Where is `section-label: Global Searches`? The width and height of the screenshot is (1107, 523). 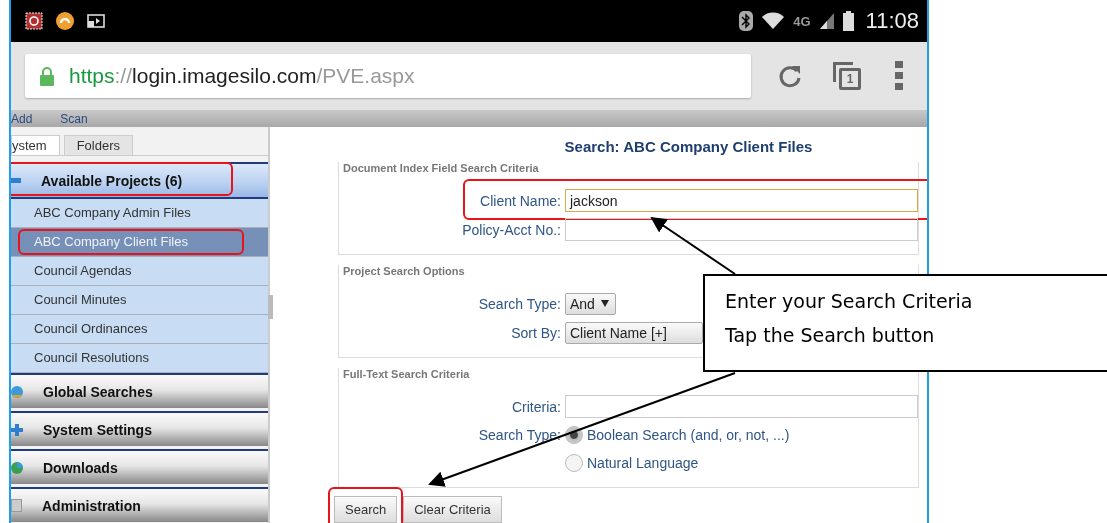 section-label: Global Searches is located at coordinates (98, 391).